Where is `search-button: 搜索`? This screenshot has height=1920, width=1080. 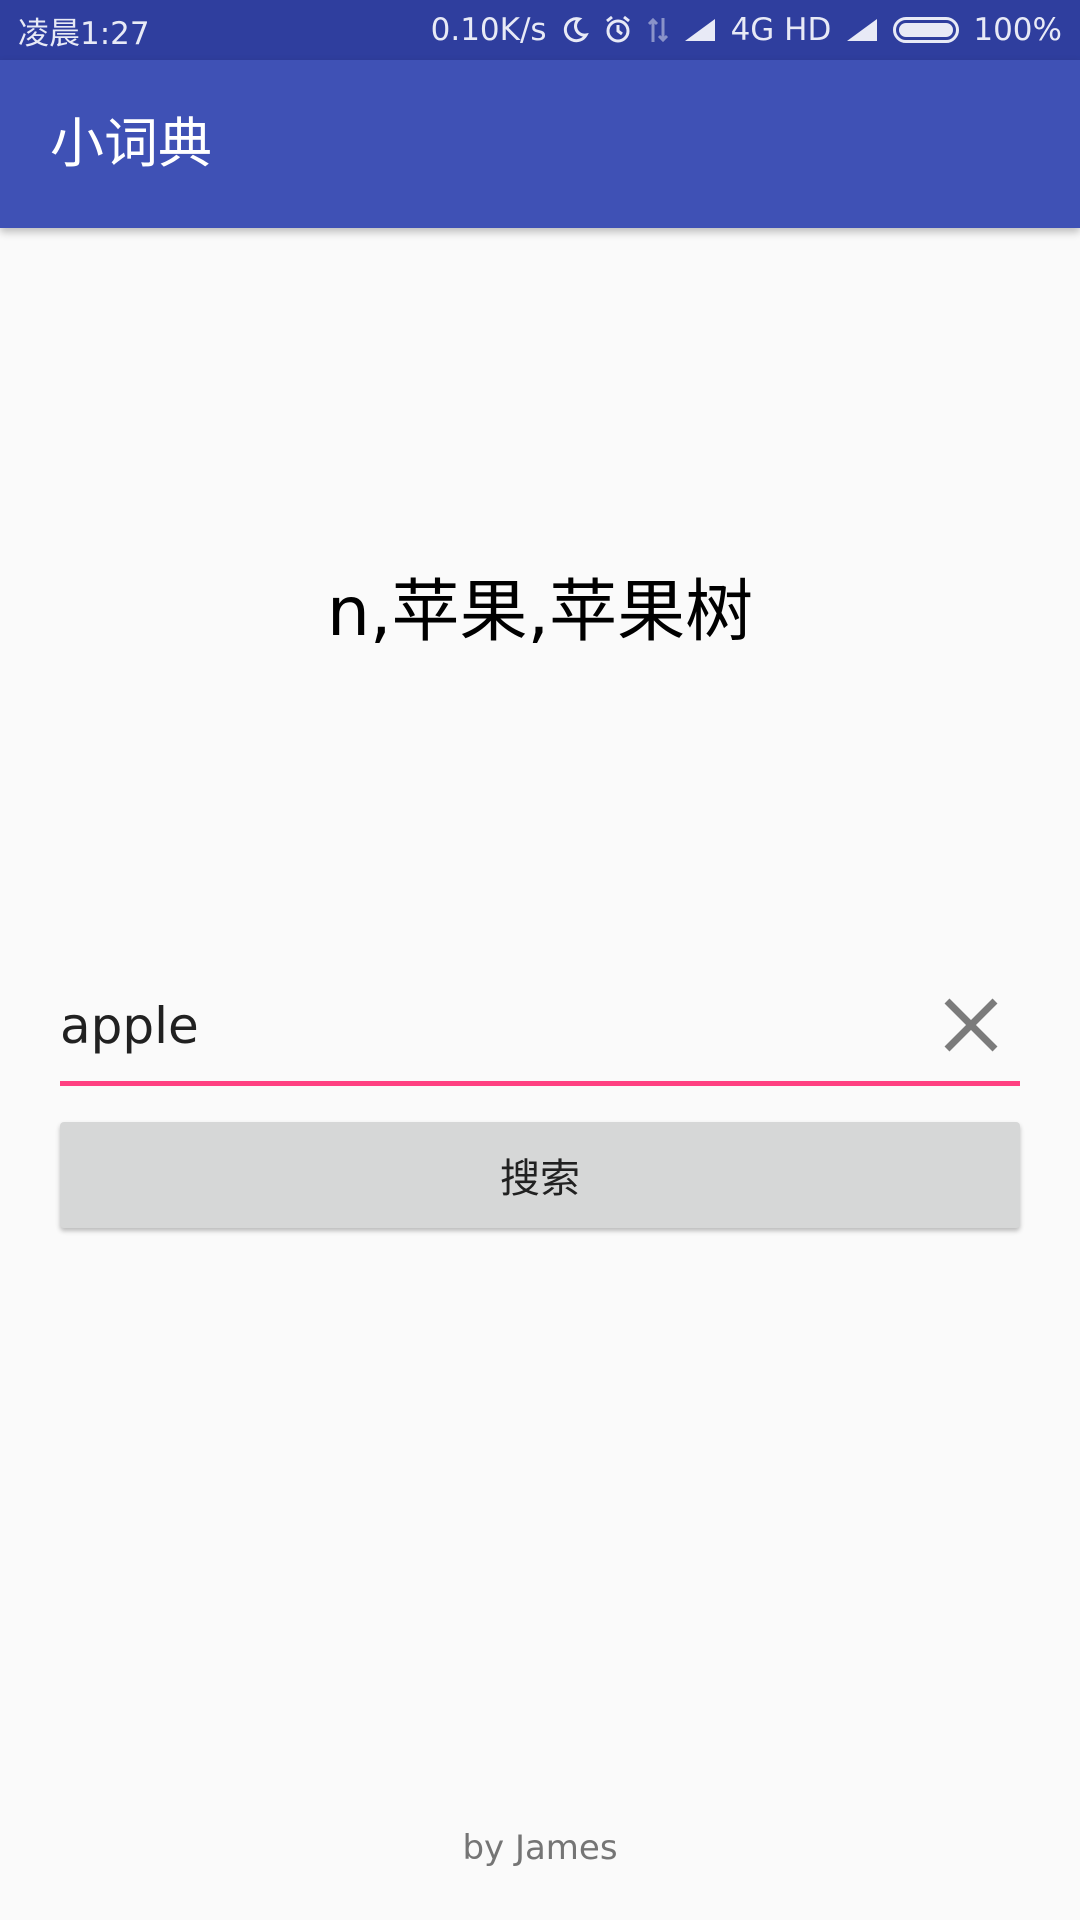
search-button: 搜索 is located at coordinates (540, 1175).